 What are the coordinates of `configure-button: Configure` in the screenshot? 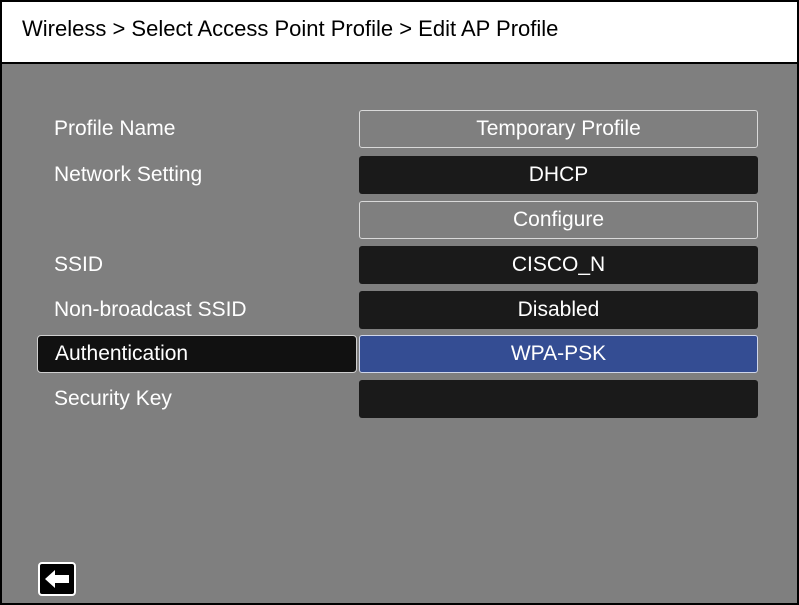 It's located at (558, 220).